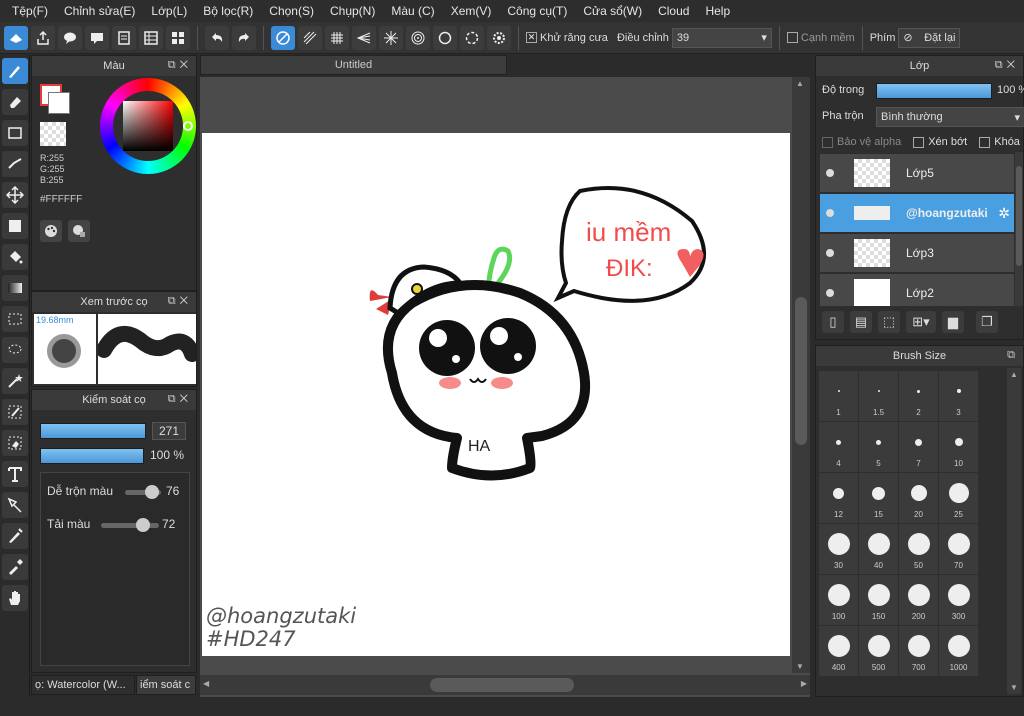 This screenshot has height=716, width=1024. Describe the element at coordinates (833, 322) in the screenshot. I see `new-layer-icon: ▯` at that location.